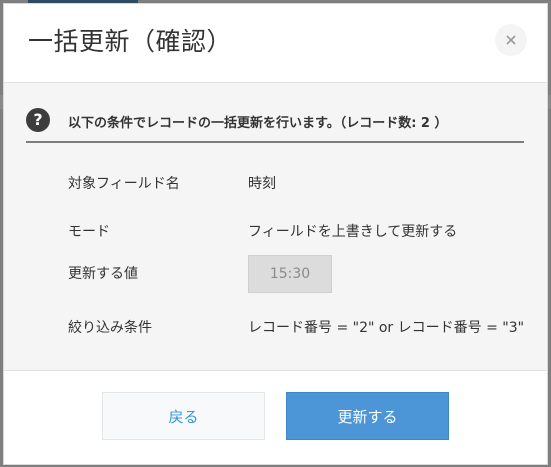  I want to click on field-row-filter: 絞り込み条件 レコード番号 = "2" or レコード番号 = "3", so click(303, 326).